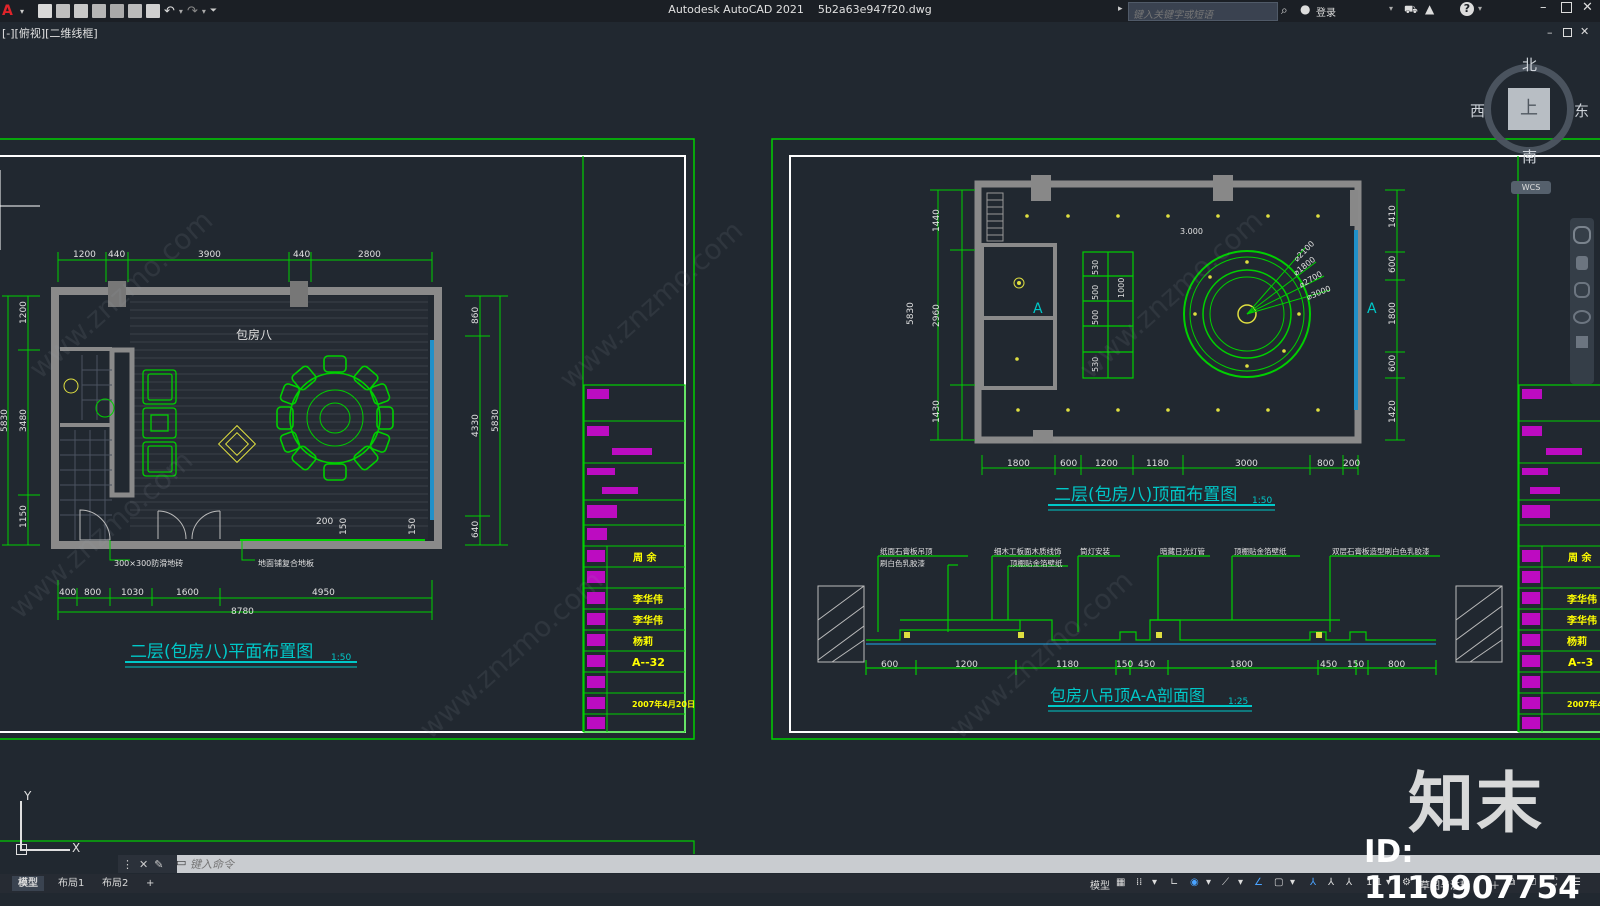  What do you see at coordinates (286, 563) in the screenshot?
I see `note-floor: 地面铺复合地板` at bounding box center [286, 563].